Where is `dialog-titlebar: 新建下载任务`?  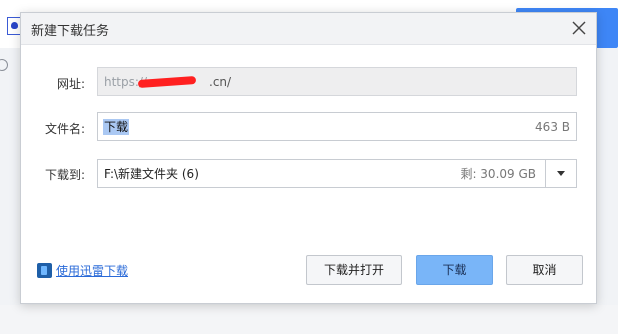 dialog-titlebar: 新建下载任务 is located at coordinates (308, 29).